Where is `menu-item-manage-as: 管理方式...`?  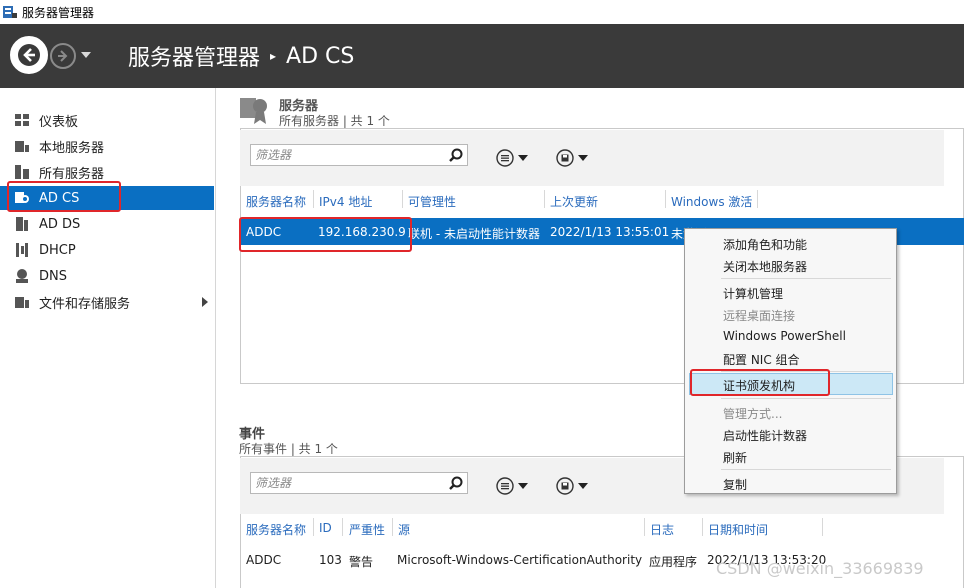
menu-item-manage-as: 管理方式... is located at coordinates (753, 414).